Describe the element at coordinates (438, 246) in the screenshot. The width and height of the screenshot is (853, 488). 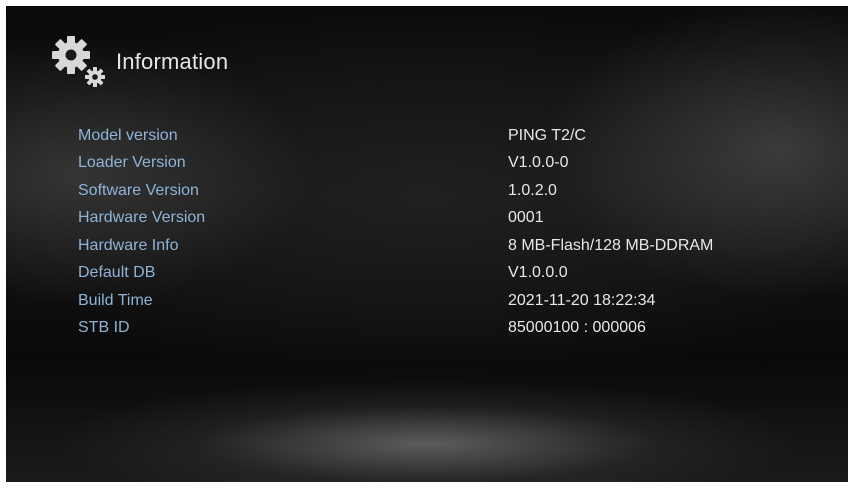
I see `info-row-hardware-info: Hardware Info 8 MB-Flash/128 MB-DDRAM` at that location.